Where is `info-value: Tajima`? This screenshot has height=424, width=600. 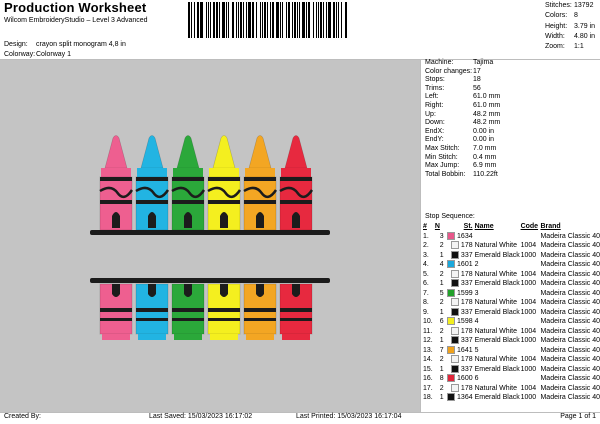 info-value: Tajima is located at coordinates (483, 62).